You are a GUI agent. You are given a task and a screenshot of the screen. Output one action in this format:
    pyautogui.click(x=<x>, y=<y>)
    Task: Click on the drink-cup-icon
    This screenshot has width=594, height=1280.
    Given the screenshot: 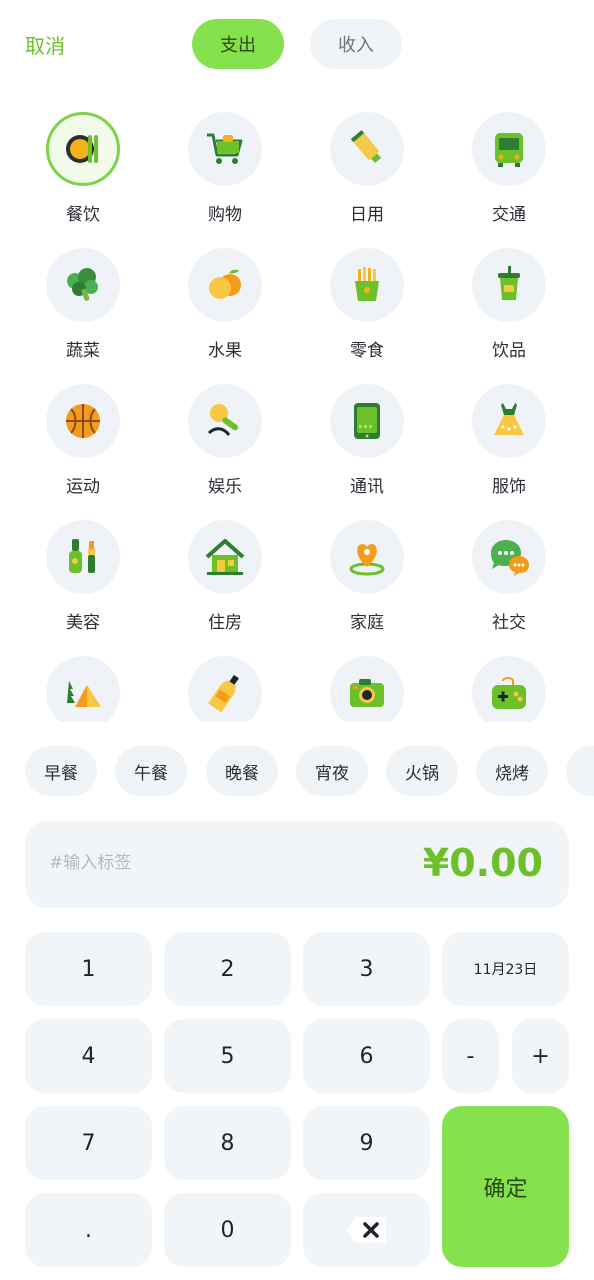 What is the action you would take?
    pyautogui.click(x=509, y=285)
    